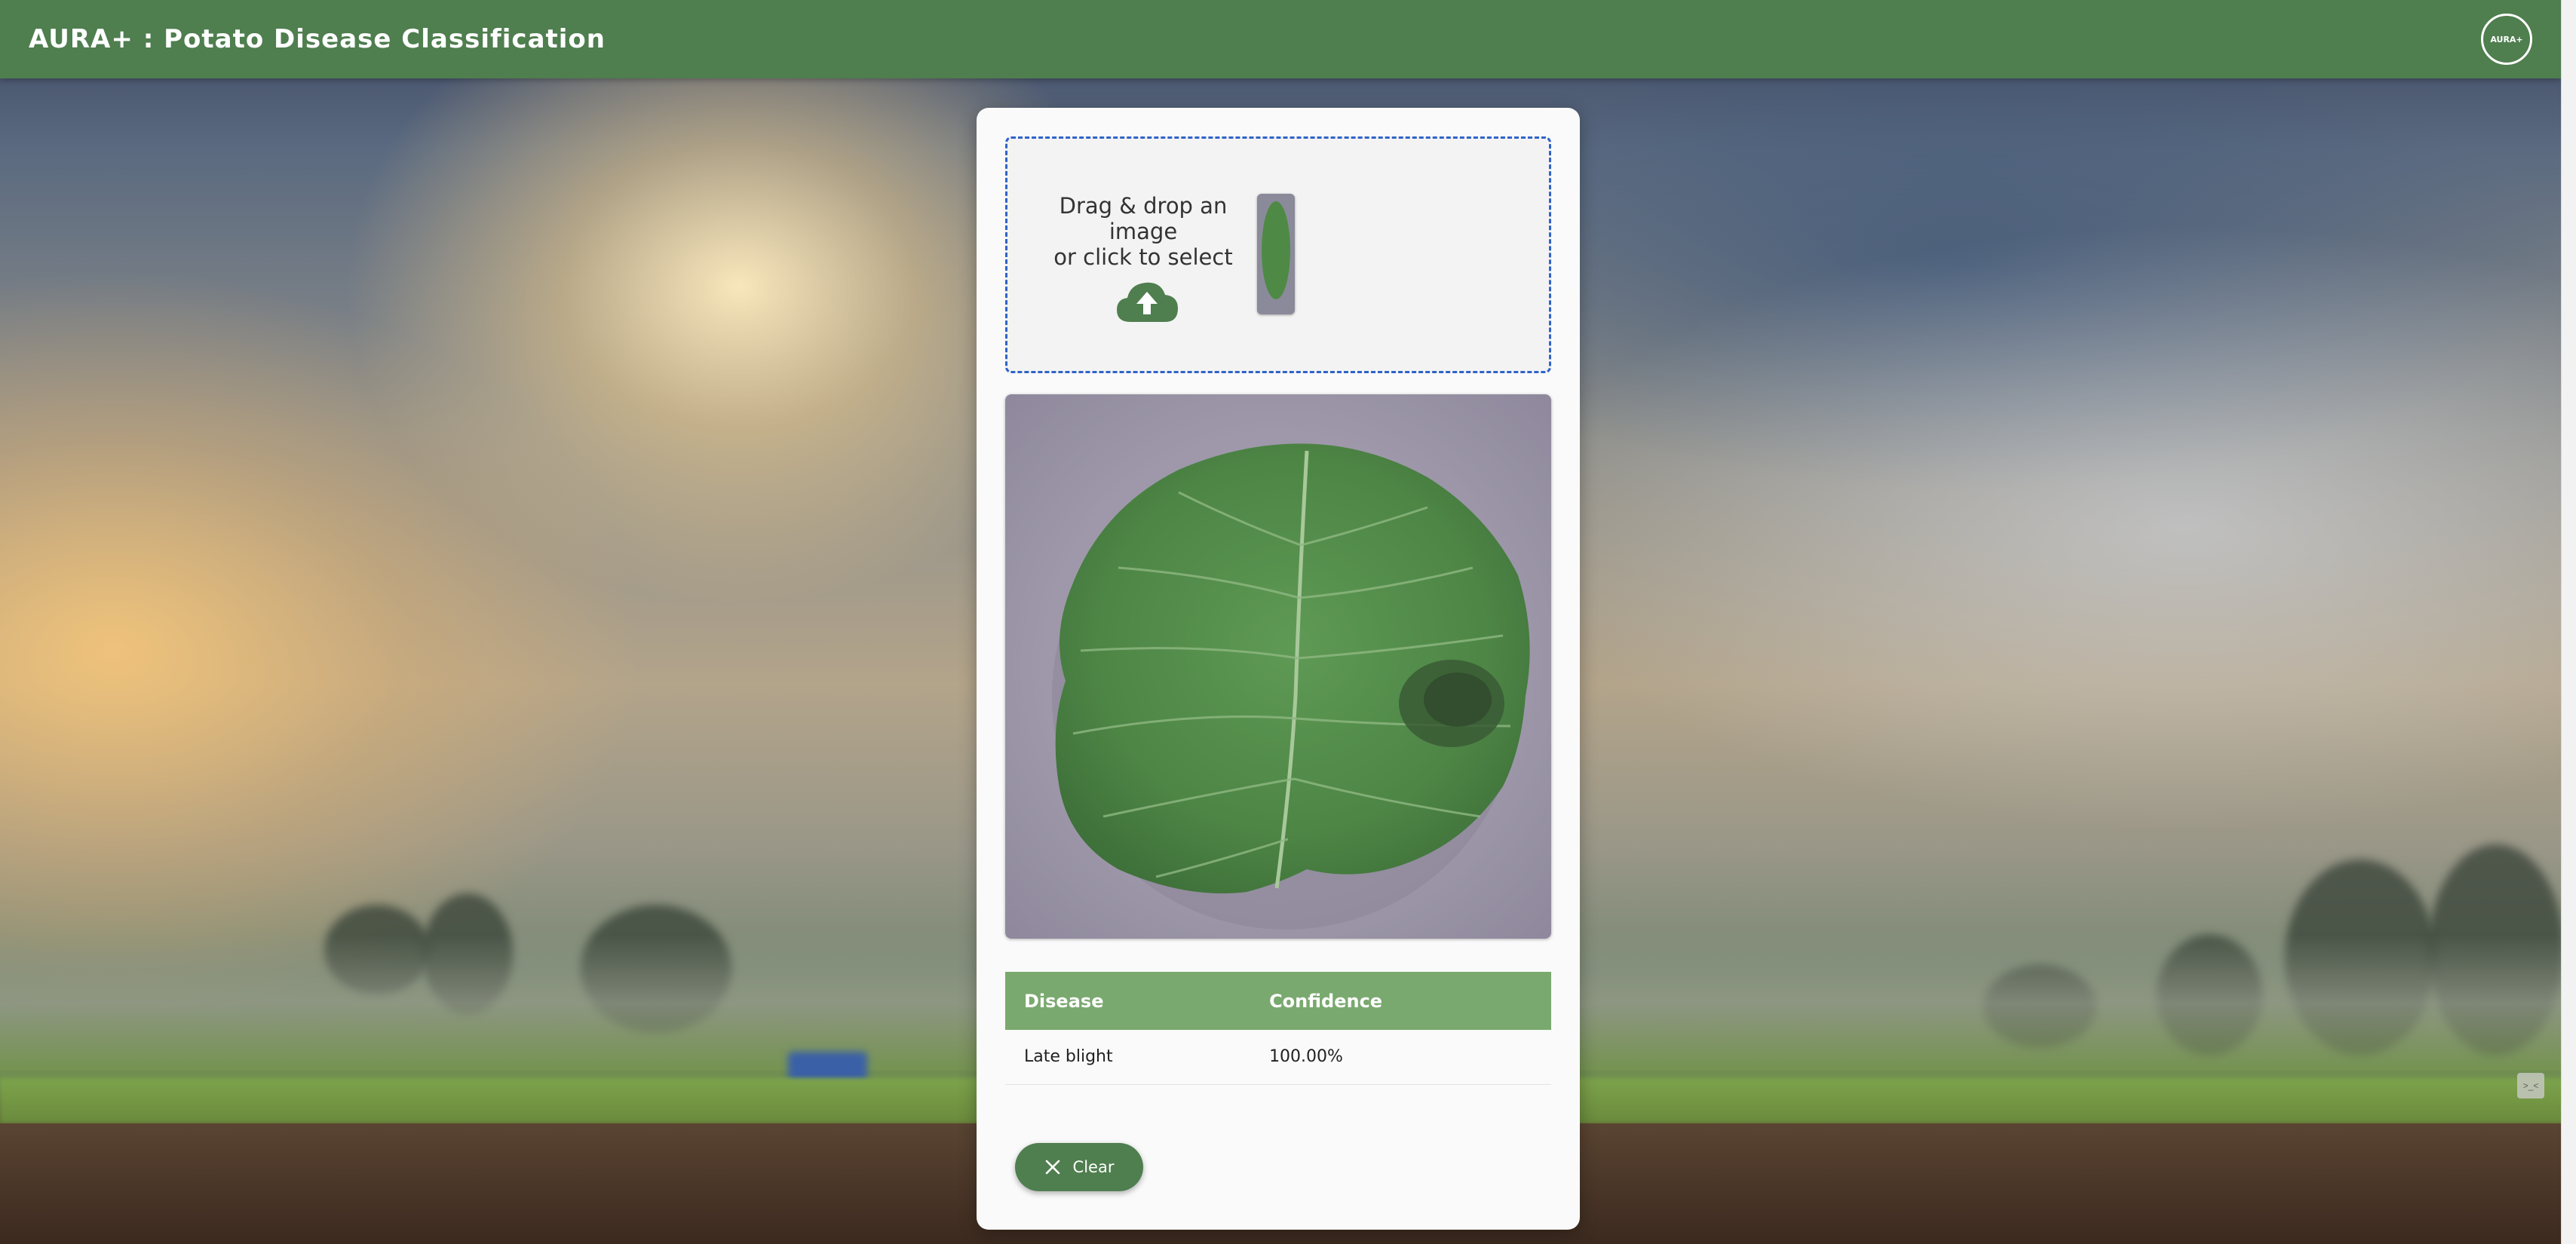 This screenshot has height=1244, width=2576. What do you see at coordinates (1143, 257) in the screenshot?
I see `dropzone-line2: or click to select` at bounding box center [1143, 257].